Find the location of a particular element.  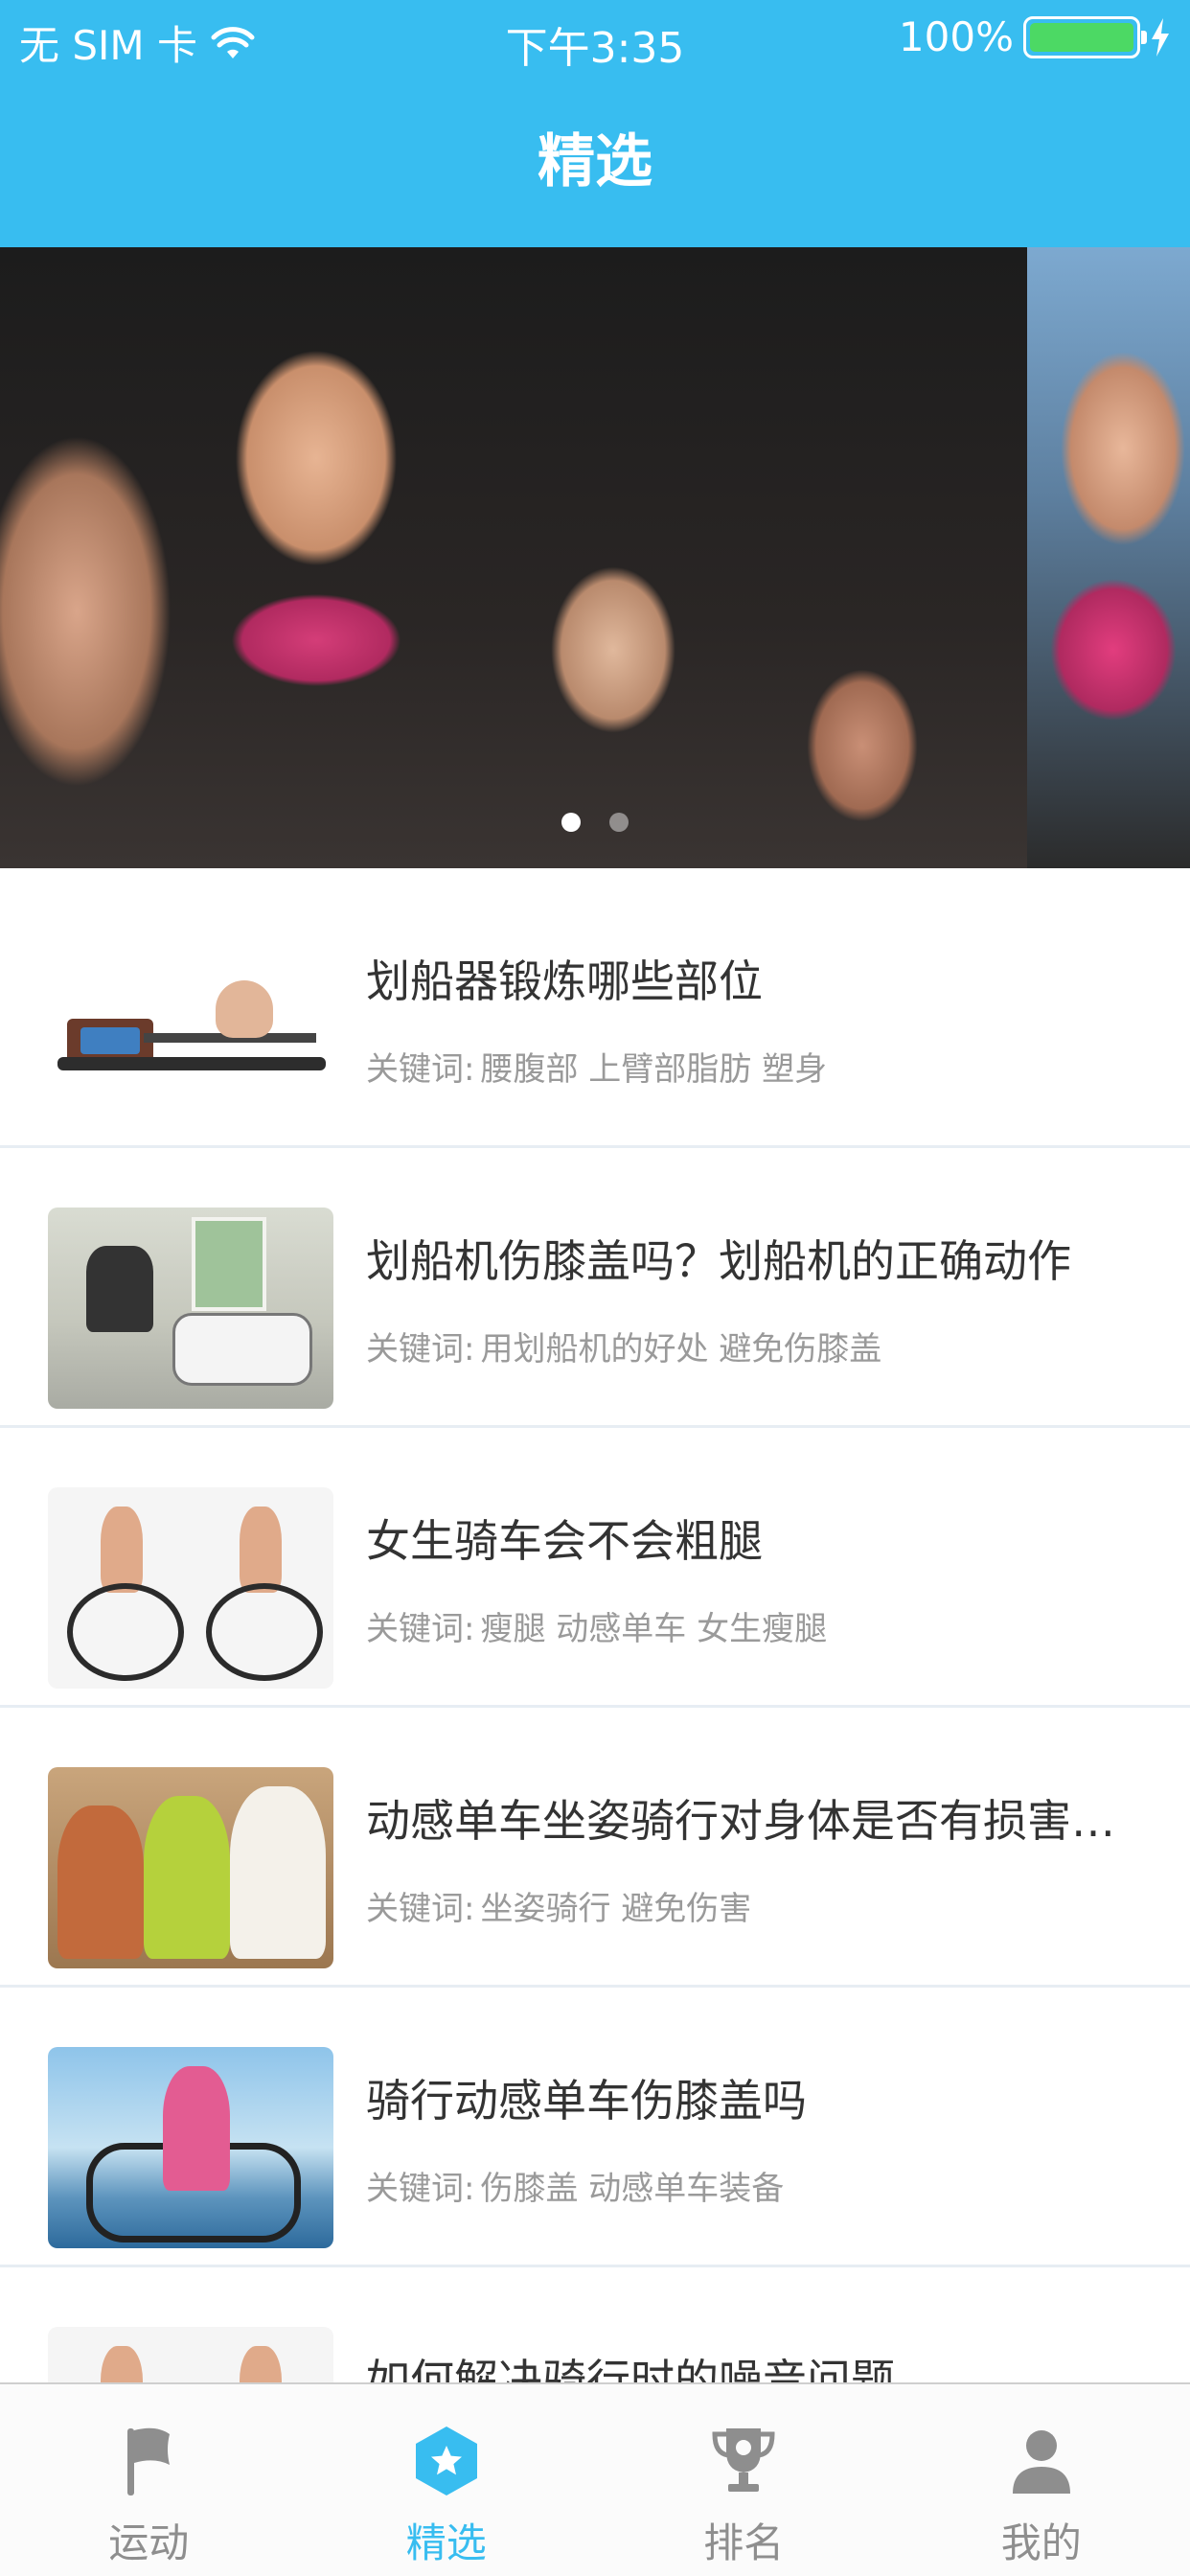

carousel-dot-active is located at coordinates (571, 822).